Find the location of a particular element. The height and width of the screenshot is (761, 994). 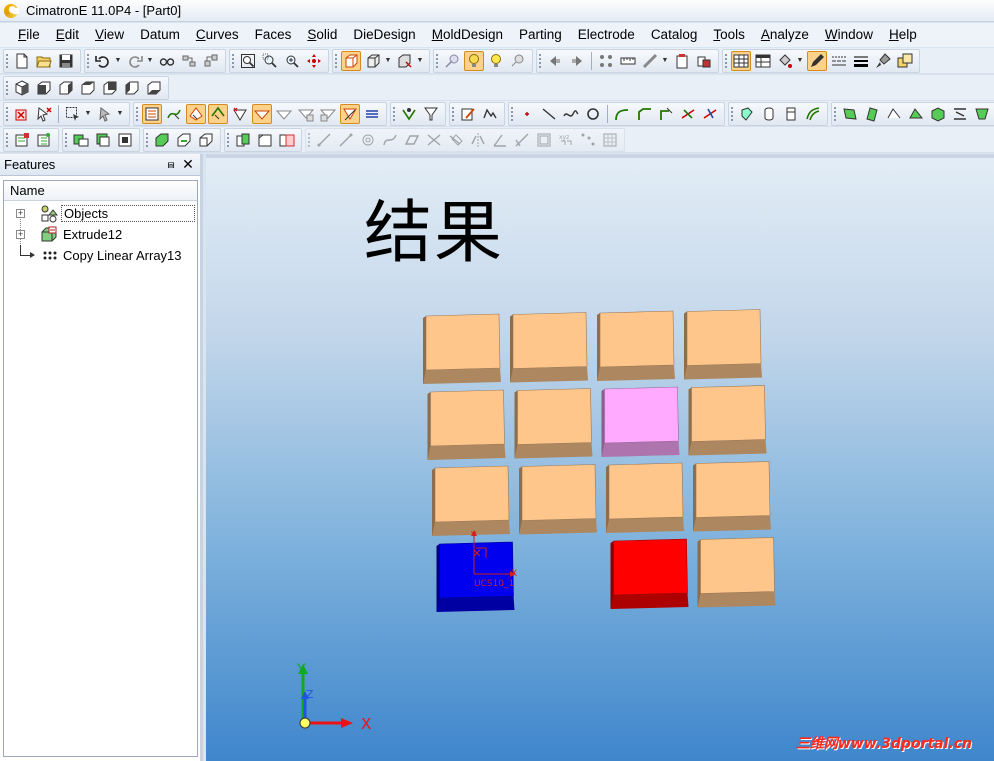

next-view-icon is located at coordinates (577, 61).